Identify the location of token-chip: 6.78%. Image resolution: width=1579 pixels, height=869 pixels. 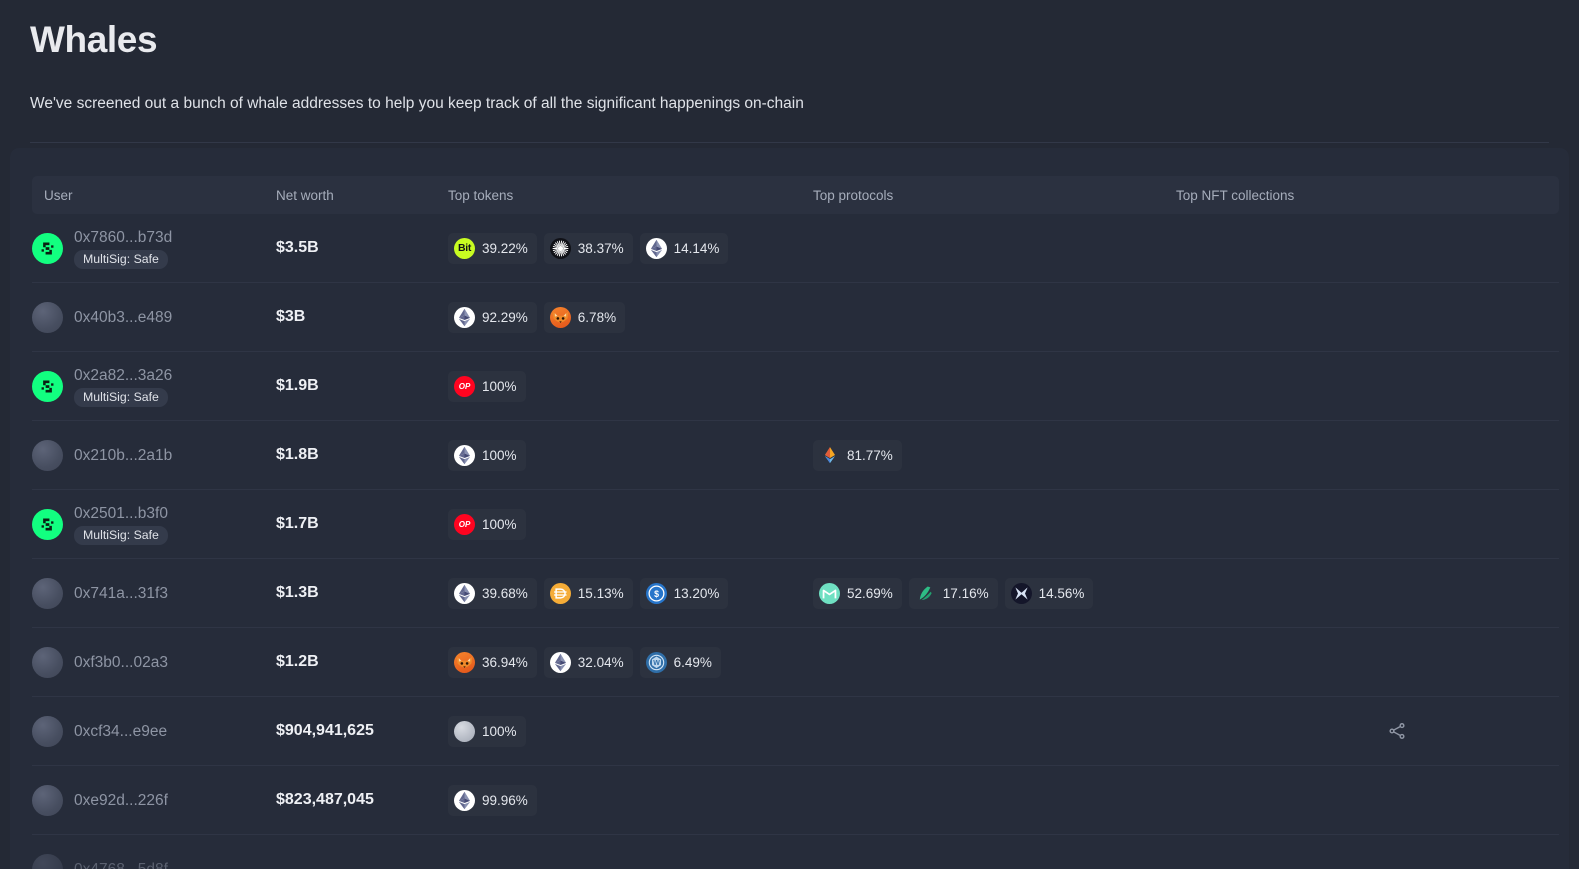
(584, 317).